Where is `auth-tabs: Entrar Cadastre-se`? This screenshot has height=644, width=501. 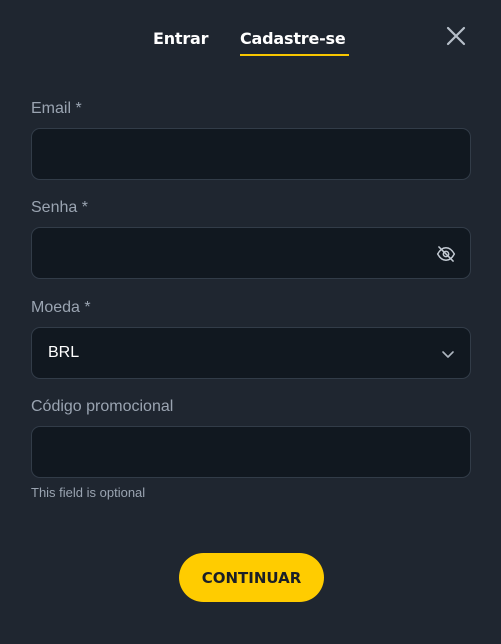 auth-tabs: Entrar Cadastre-se is located at coordinates (250, 30).